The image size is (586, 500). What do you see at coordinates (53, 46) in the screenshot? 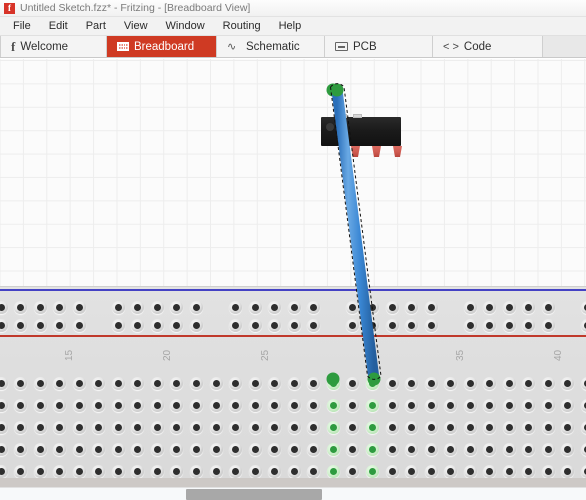
I see `tab-welcome: f Welcome` at bounding box center [53, 46].